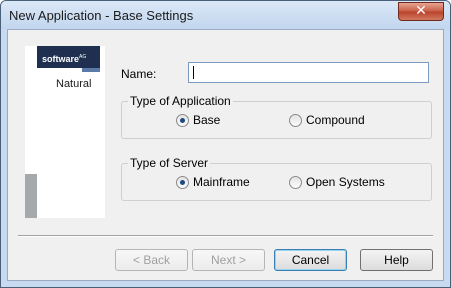  What do you see at coordinates (65, 132) in the screenshot?
I see `logo-panel: softwareAG Natural` at bounding box center [65, 132].